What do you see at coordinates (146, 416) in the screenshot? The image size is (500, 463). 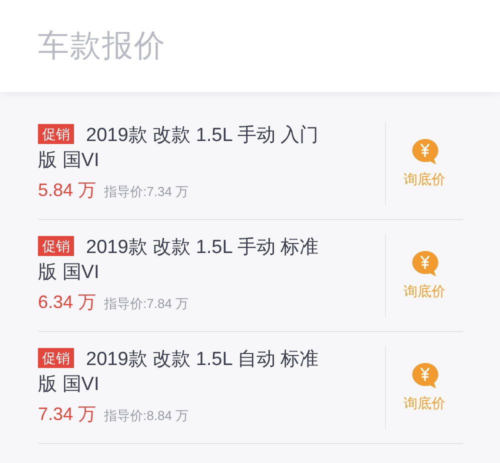 I see `guide-price: 指导价:8.84 万` at bounding box center [146, 416].